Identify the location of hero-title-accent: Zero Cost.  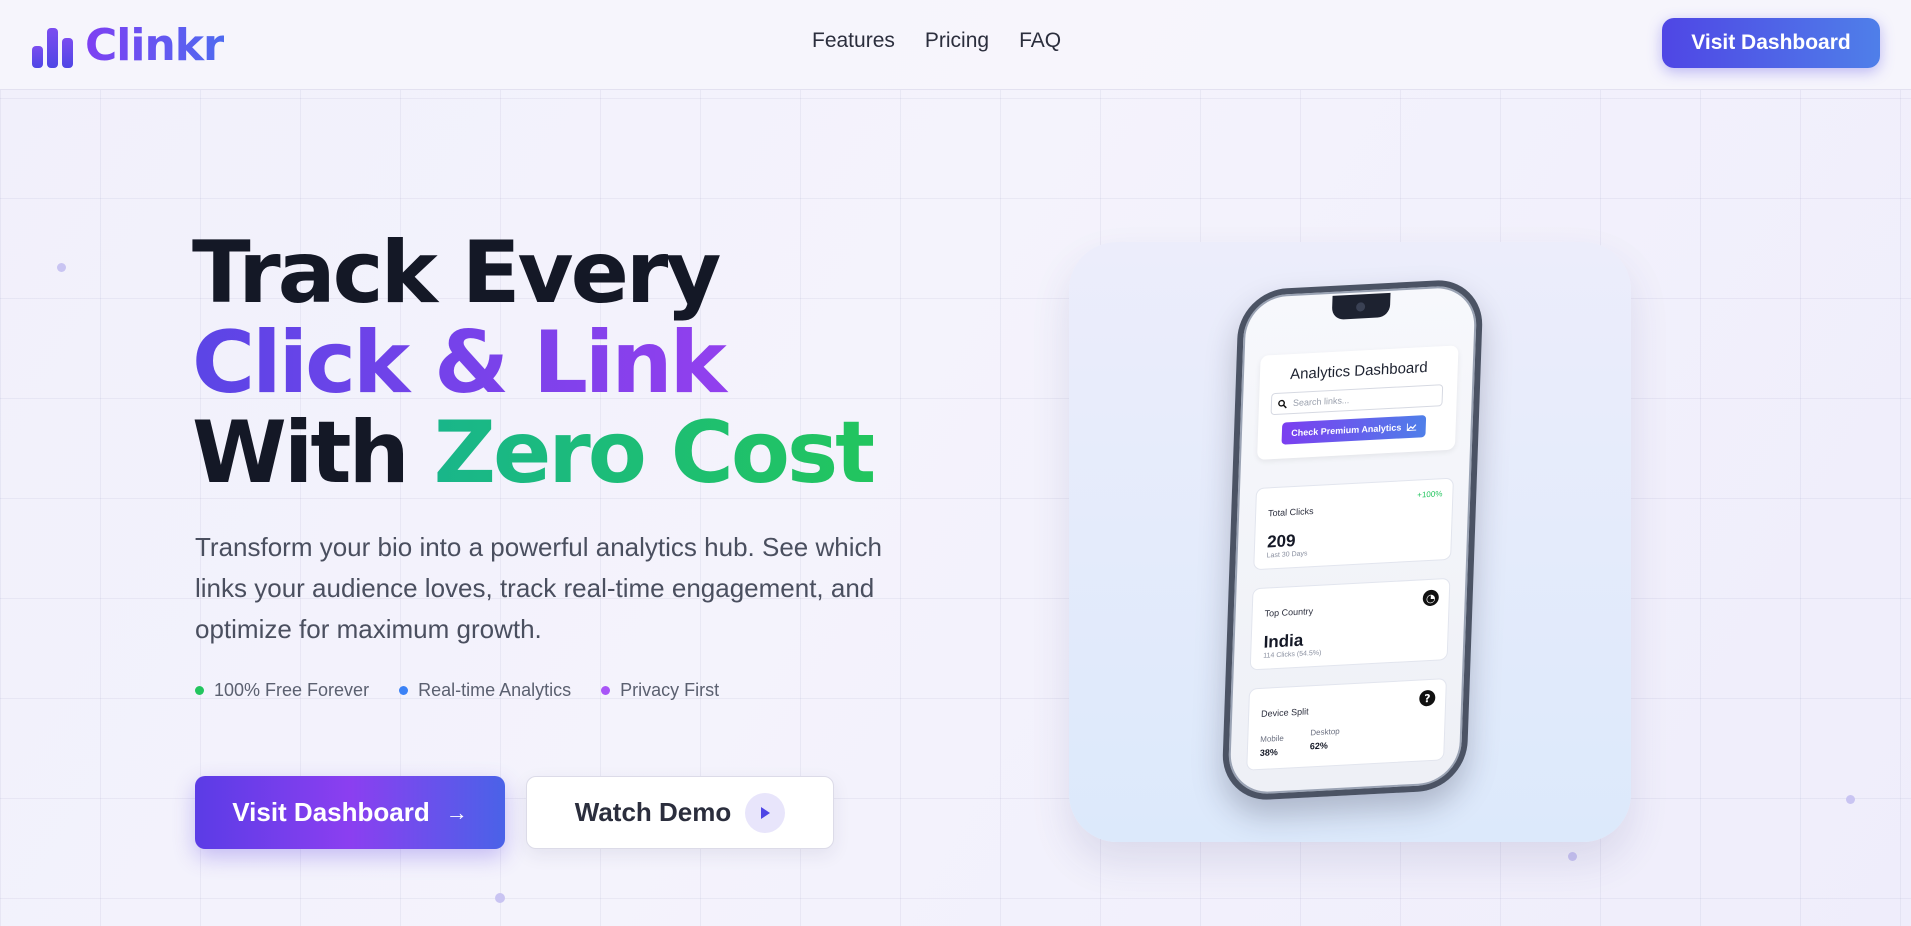
(655, 453).